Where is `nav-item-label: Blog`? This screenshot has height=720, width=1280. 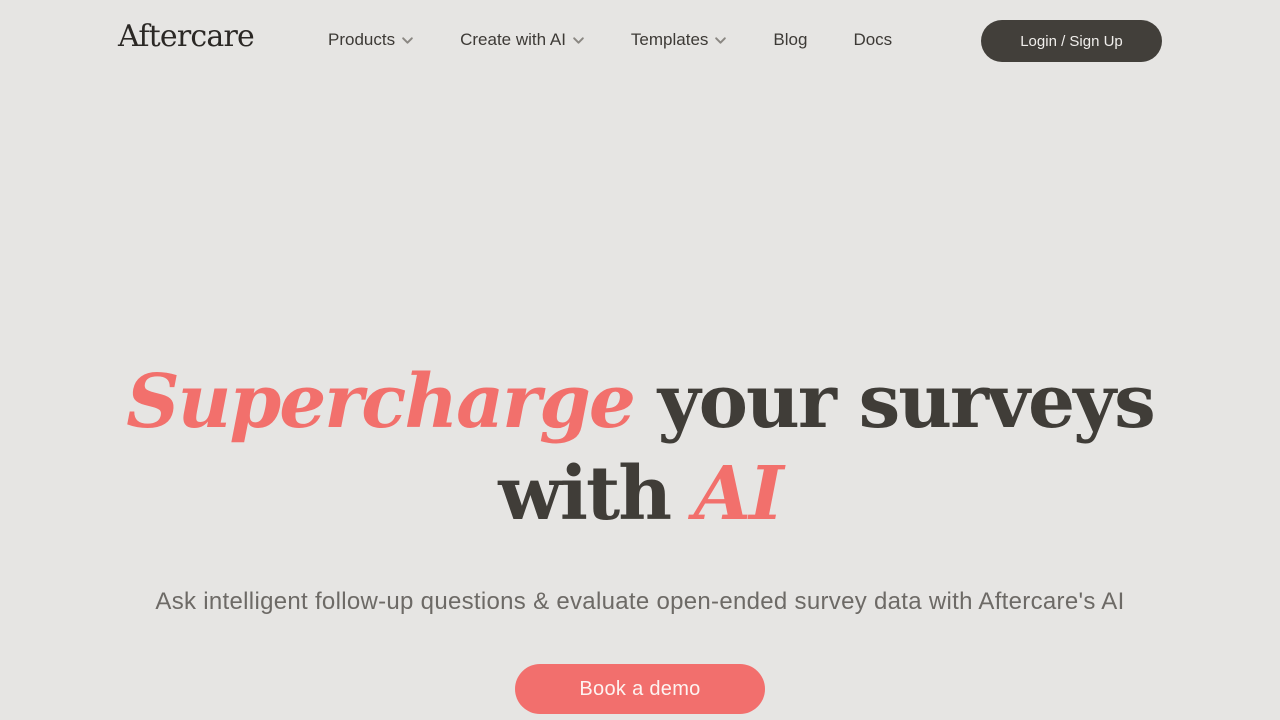 nav-item-label: Blog is located at coordinates (790, 39).